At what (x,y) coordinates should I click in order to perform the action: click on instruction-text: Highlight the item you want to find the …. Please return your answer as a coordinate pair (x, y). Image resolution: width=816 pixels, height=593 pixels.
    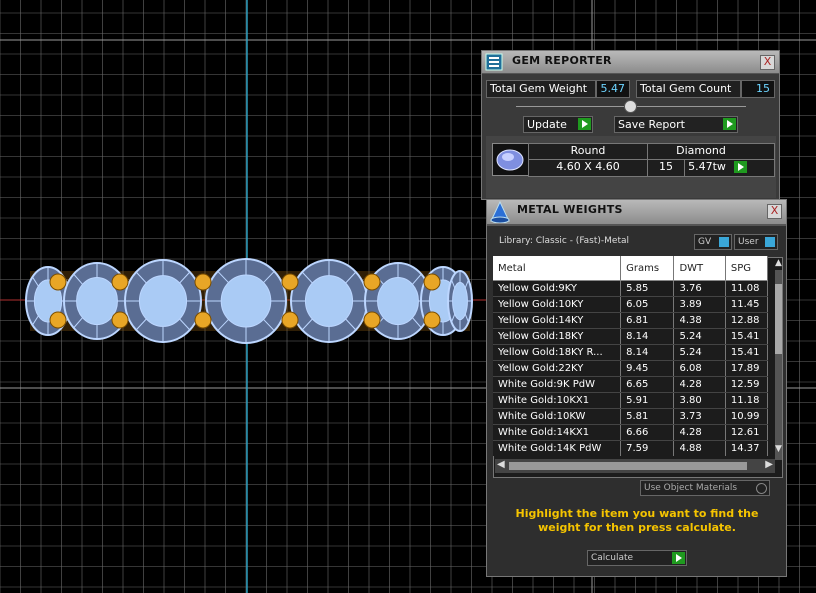
    Looking at the image, I should click on (637, 520).